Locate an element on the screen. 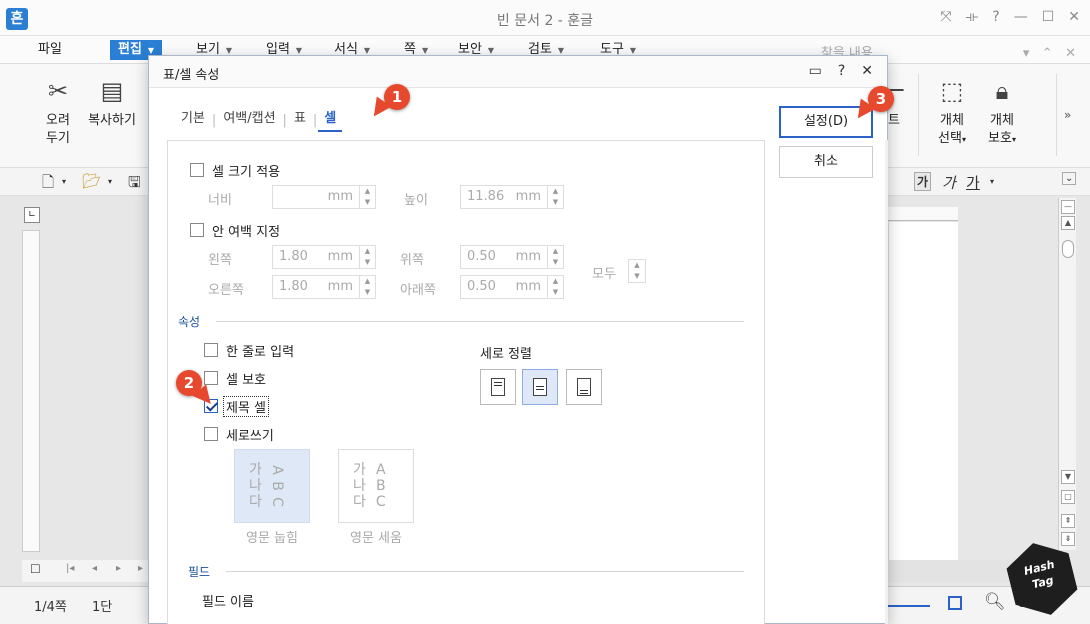 This screenshot has width=1090, height=624. italic-button: 가 is located at coordinates (949, 182).